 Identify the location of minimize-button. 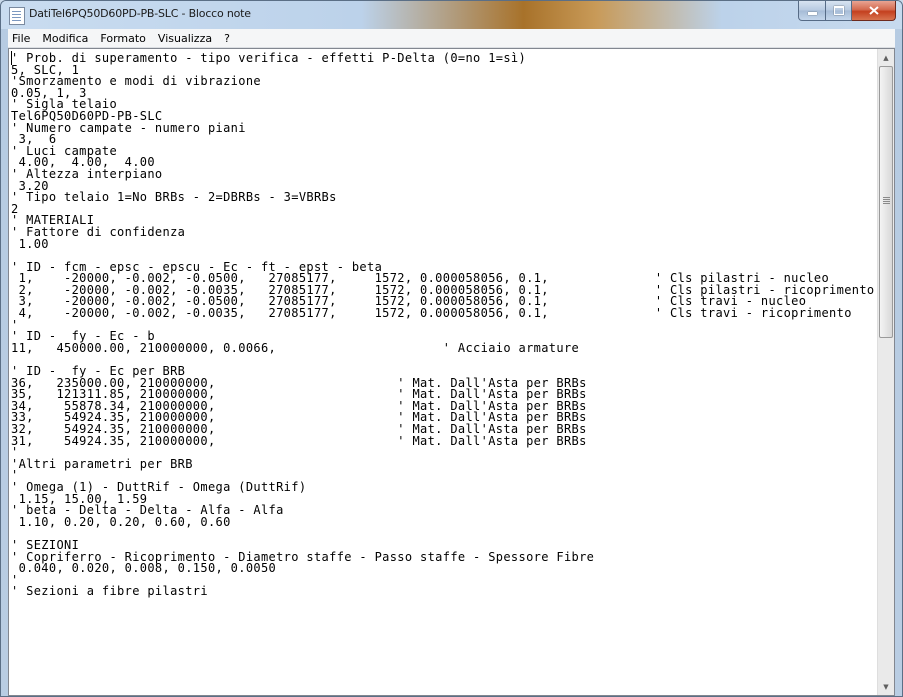
(812, 11).